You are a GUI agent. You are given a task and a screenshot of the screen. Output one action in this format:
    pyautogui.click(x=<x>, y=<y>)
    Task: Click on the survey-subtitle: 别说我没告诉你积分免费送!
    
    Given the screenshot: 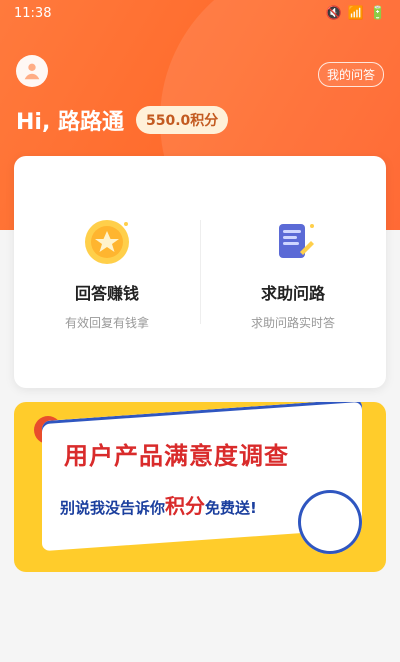 What is the action you would take?
    pyautogui.click(x=158, y=504)
    